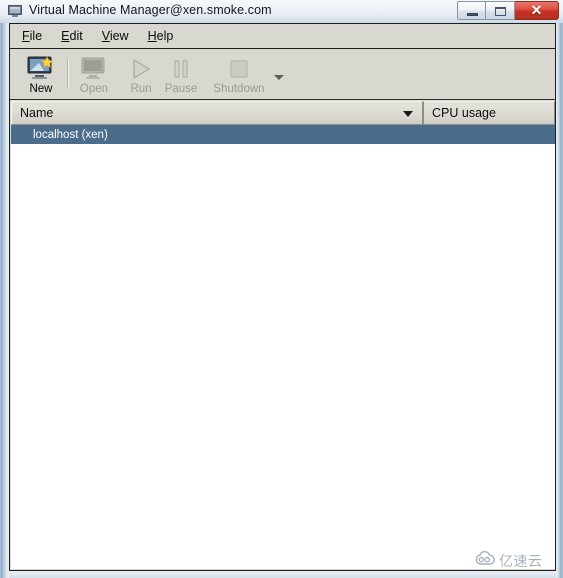  I want to click on menu-item-help: Help, so click(161, 36).